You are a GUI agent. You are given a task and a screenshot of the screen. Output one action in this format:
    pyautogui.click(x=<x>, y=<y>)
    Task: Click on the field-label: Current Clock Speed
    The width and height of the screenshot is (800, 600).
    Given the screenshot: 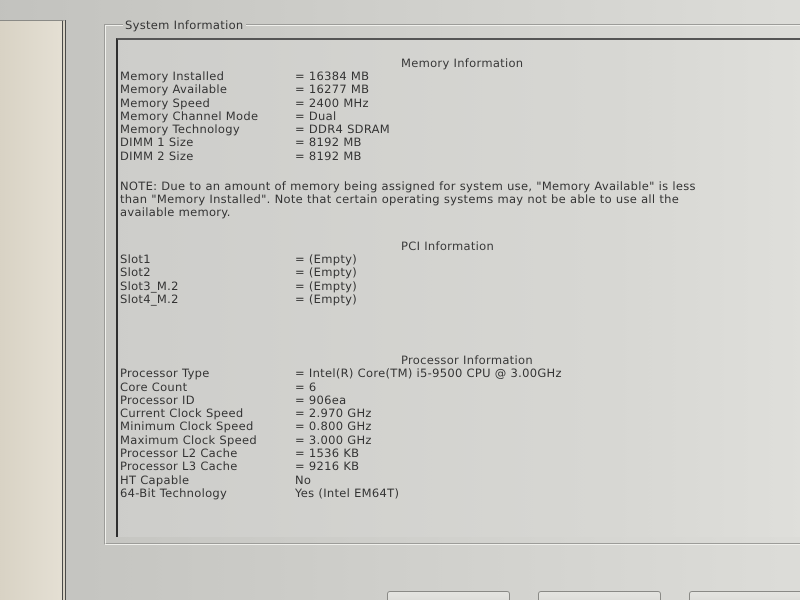 What is the action you would take?
    pyautogui.click(x=182, y=413)
    